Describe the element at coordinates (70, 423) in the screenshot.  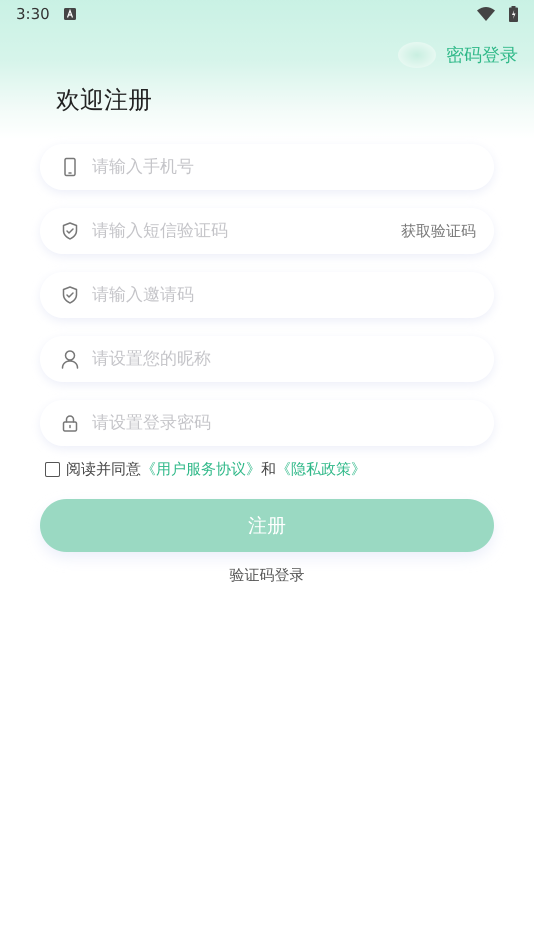
I see `lock-icon` at that location.